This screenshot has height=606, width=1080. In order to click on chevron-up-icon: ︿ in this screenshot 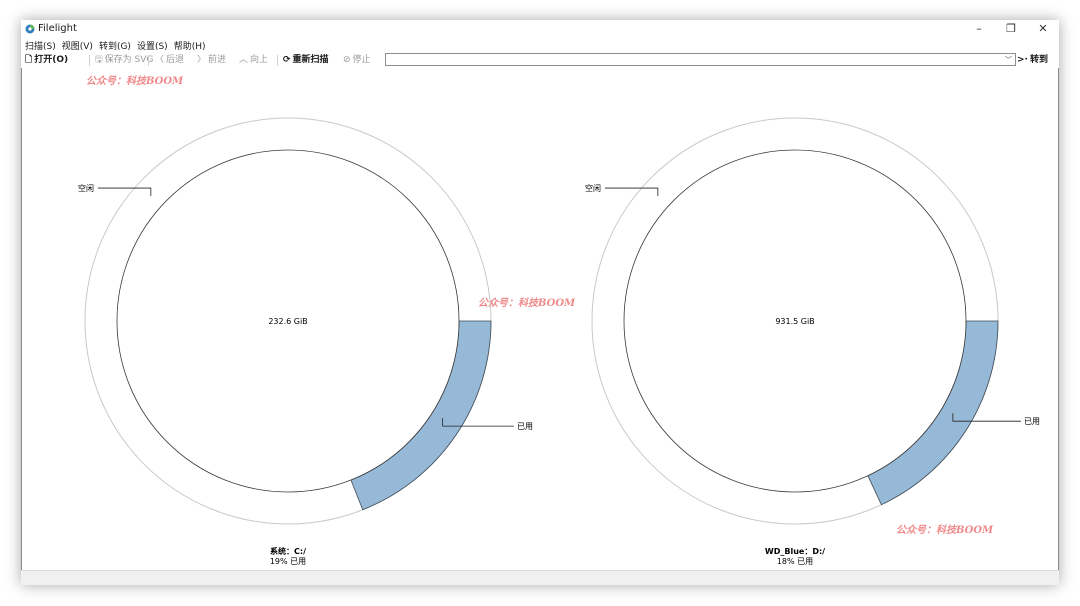, I will do `click(244, 60)`.